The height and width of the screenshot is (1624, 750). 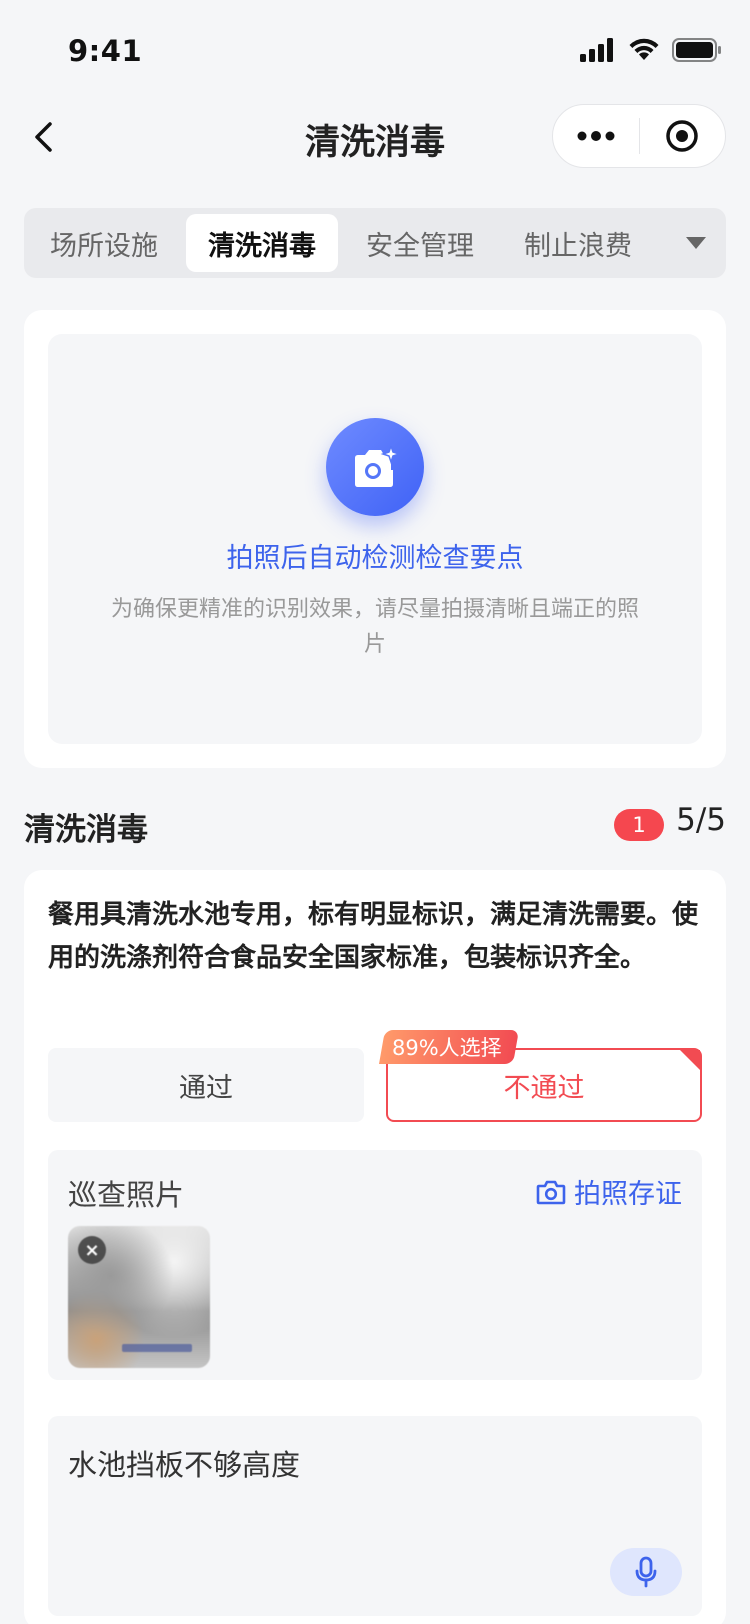 I want to click on wifi-icon, so click(x=644, y=49).